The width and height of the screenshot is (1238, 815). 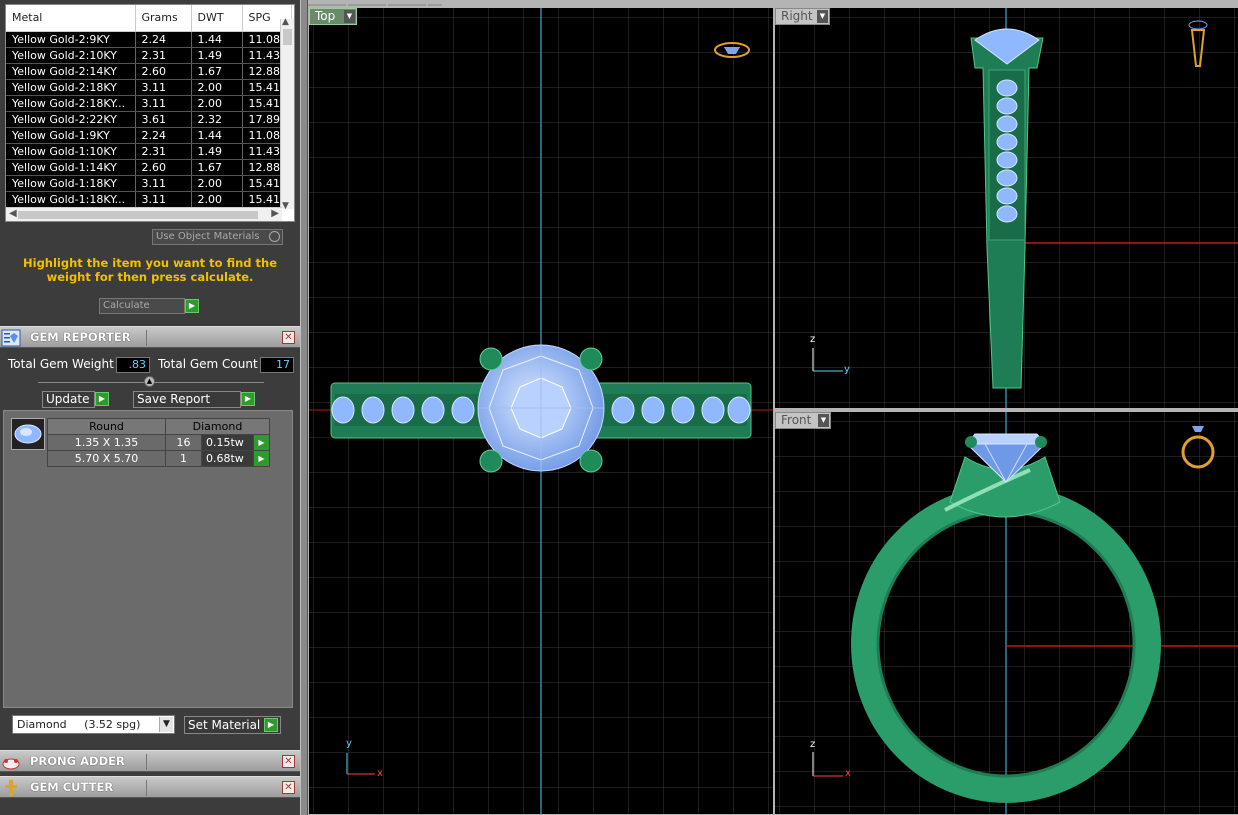 What do you see at coordinates (261, 458) in the screenshot?
I see `gem-row-2-go-icon: ▶` at bounding box center [261, 458].